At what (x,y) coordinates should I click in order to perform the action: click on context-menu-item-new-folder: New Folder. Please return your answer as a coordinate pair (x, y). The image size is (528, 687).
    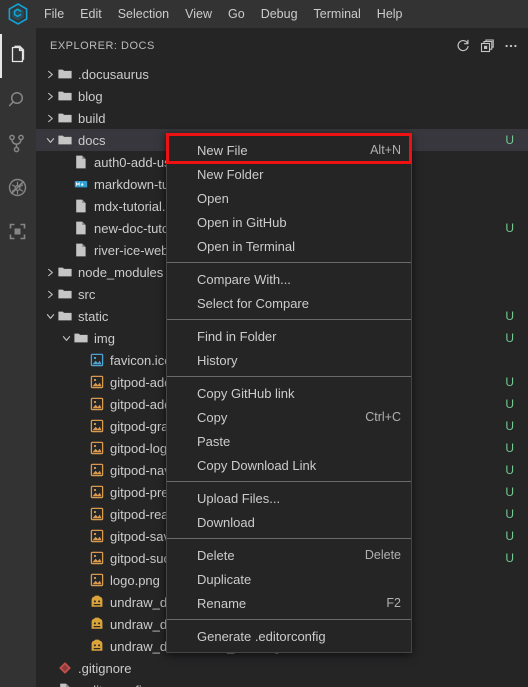
    Looking at the image, I should click on (289, 174).